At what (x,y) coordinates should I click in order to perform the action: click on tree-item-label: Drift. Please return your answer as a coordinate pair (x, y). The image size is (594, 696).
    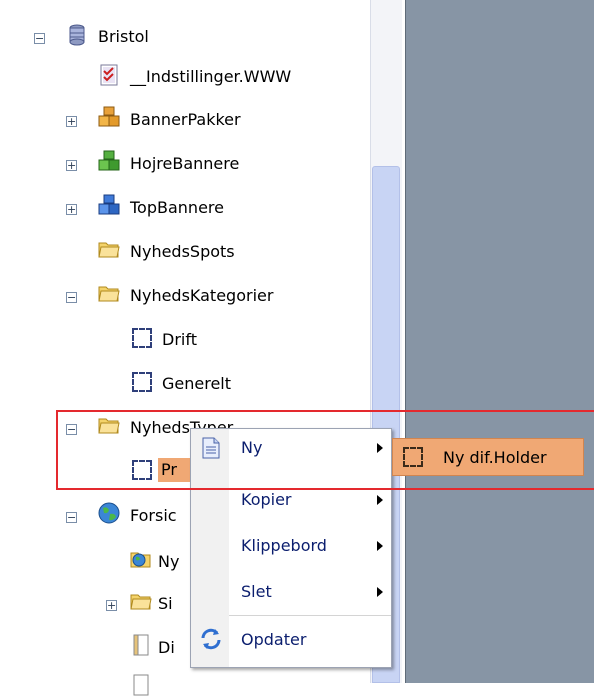
    Looking at the image, I should click on (179, 340).